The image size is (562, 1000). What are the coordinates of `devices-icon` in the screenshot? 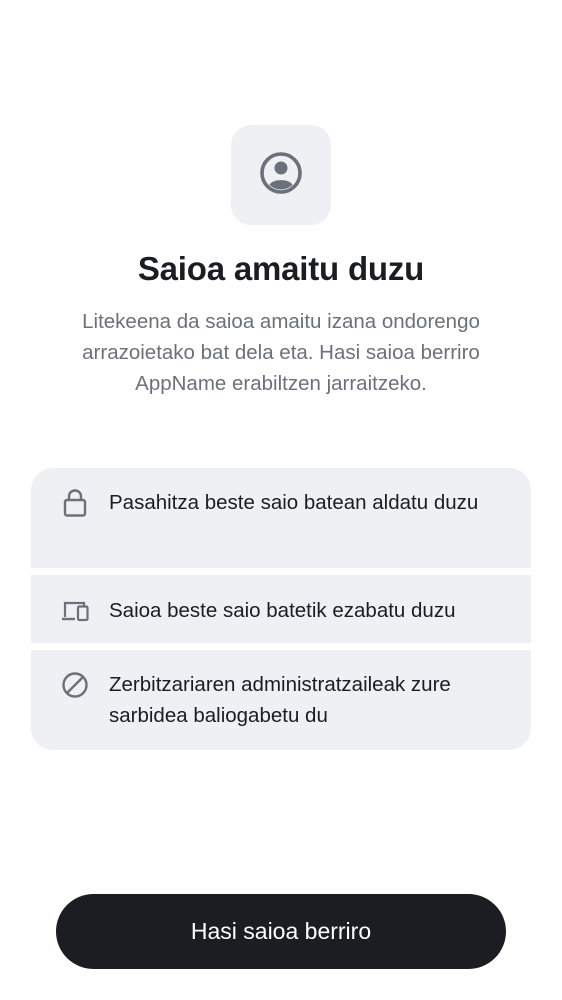 It's located at (75, 611).